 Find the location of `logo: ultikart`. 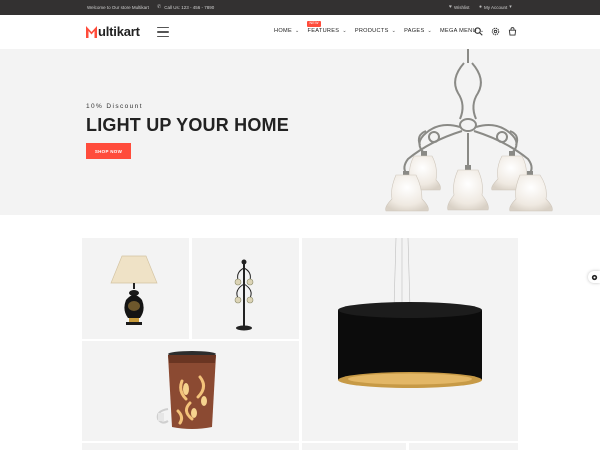

logo: ultikart is located at coordinates (113, 31).